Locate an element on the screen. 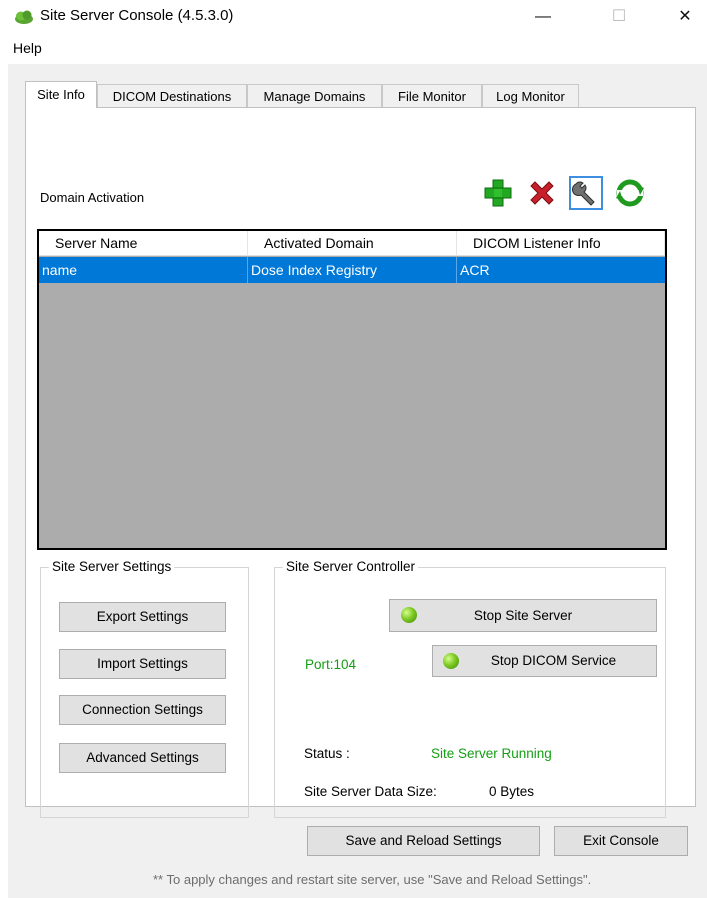 The image size is (707, 898). wrench-icon is located at coordinates (583, 193).